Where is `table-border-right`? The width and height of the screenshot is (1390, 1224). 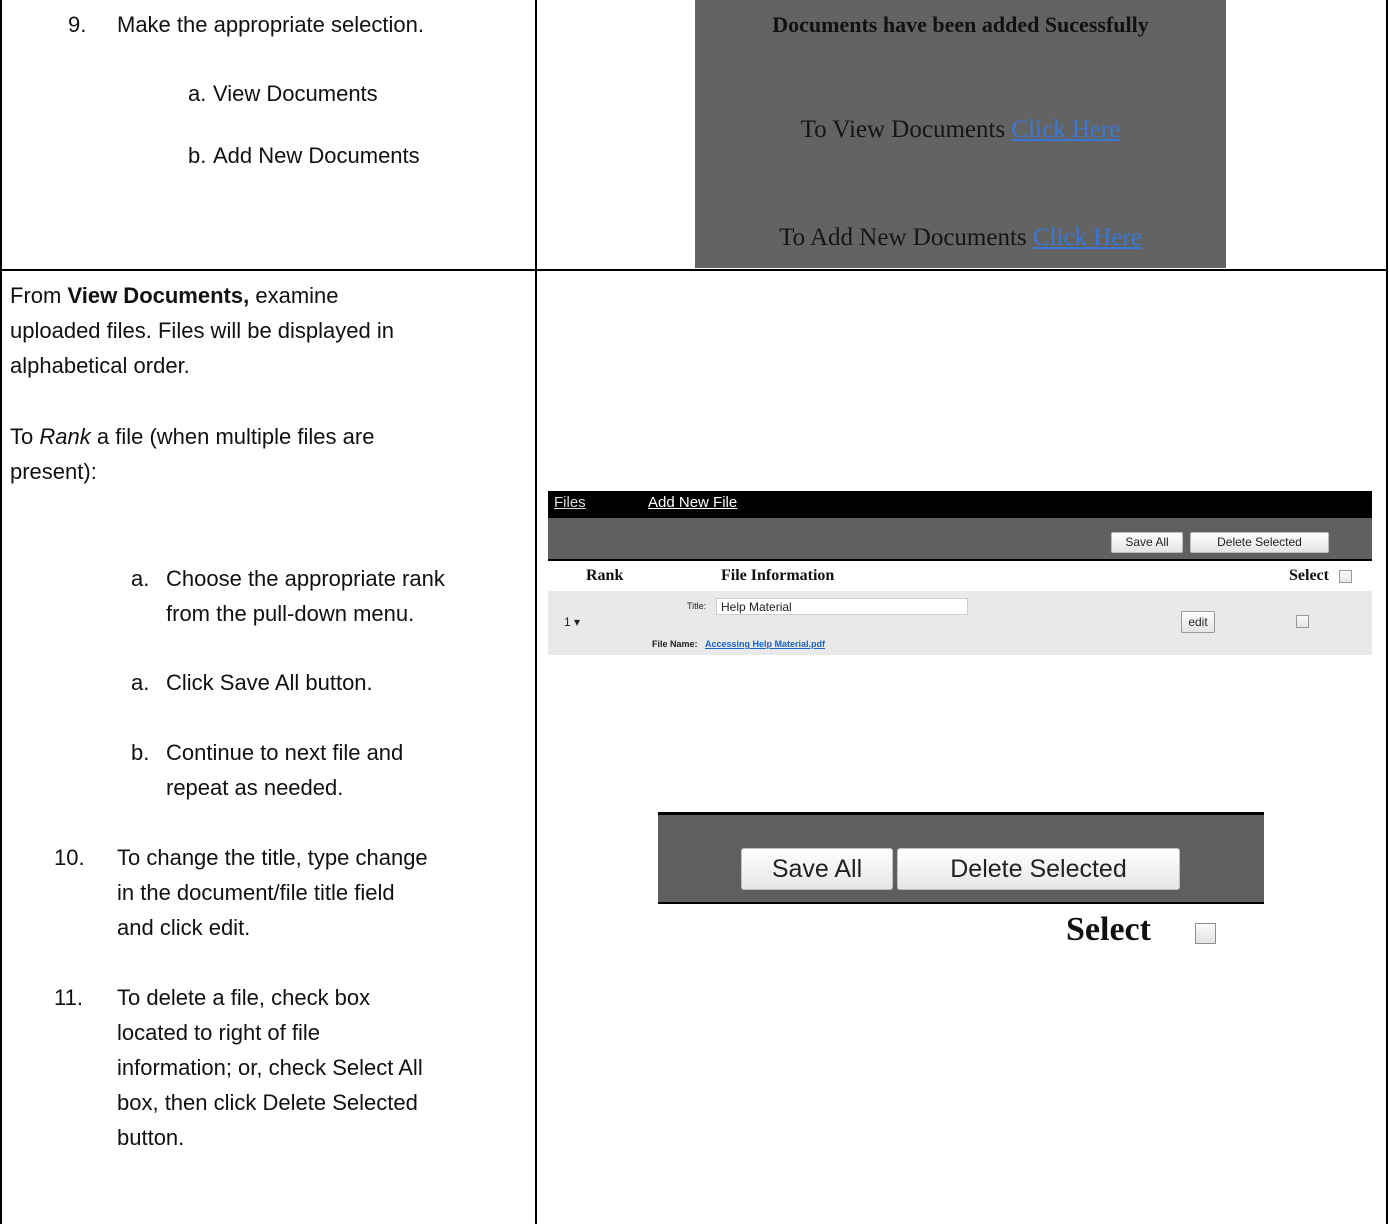
table-border-right is located at coordinates (1387, 612).